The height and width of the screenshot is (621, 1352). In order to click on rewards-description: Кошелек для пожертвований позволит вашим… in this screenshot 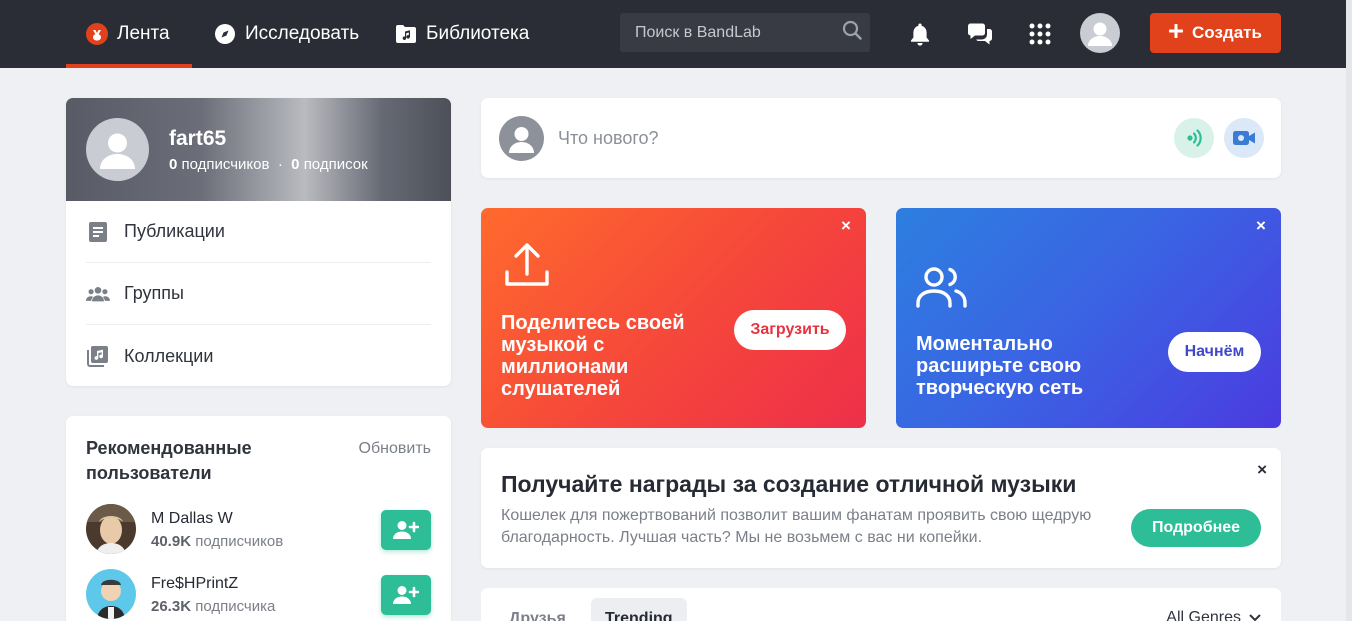, I will do `click(796, 526)`.